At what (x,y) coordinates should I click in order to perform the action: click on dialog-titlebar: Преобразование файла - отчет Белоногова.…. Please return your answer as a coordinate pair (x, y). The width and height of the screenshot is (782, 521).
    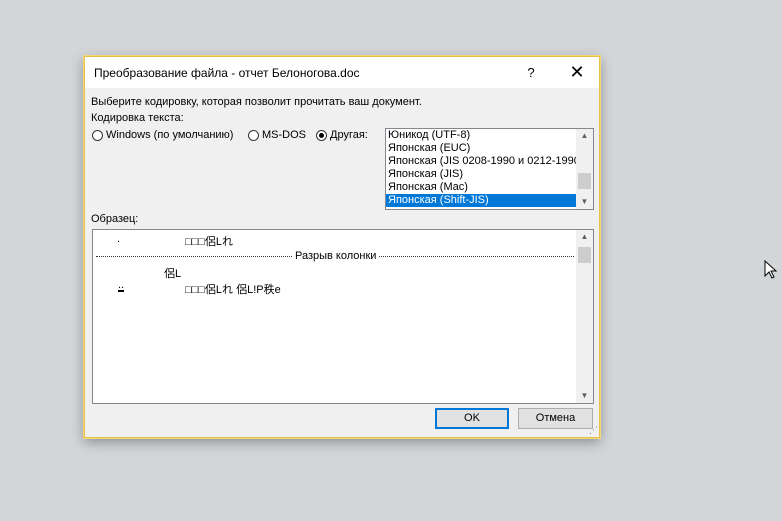
    Looking at the image, I should click on (342, 72).